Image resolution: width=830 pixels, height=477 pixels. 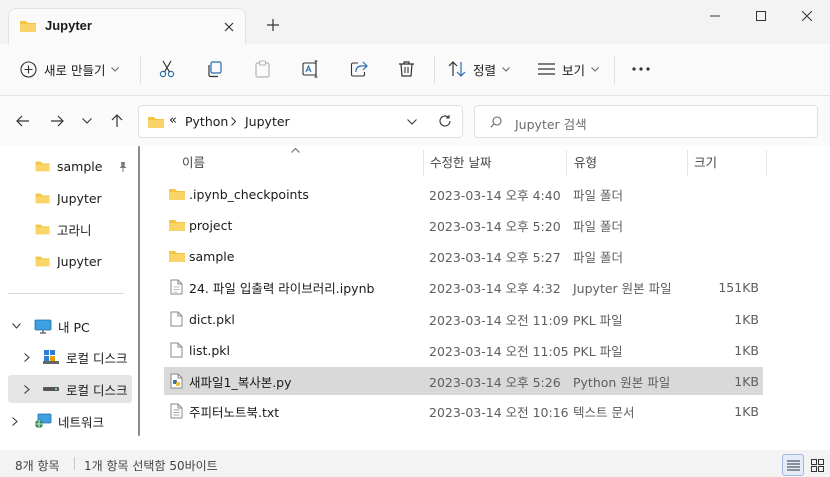 What do you see at coordinates (445, 121) in the screenshot?
I see `refresh-icon` at bounding box center [445, 121].